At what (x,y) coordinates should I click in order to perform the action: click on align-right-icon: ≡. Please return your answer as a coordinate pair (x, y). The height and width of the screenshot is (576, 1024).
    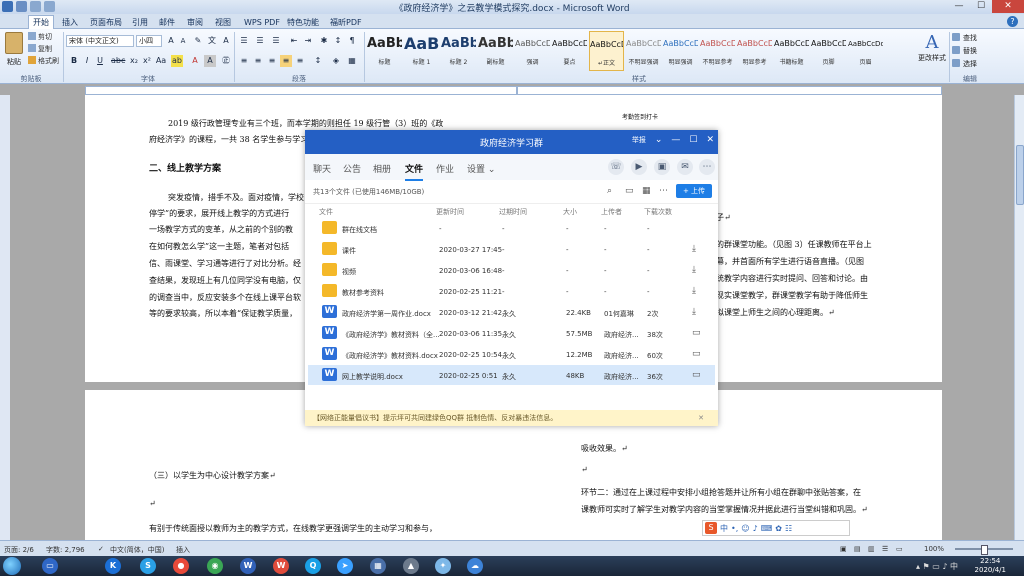
    Looking at the image, I should click on (272, 61).